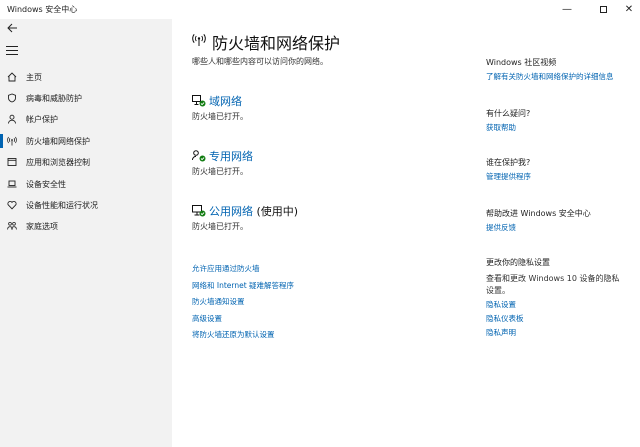  I want to click on sidebar-item-label: 设备安全性, so click(46, 184).